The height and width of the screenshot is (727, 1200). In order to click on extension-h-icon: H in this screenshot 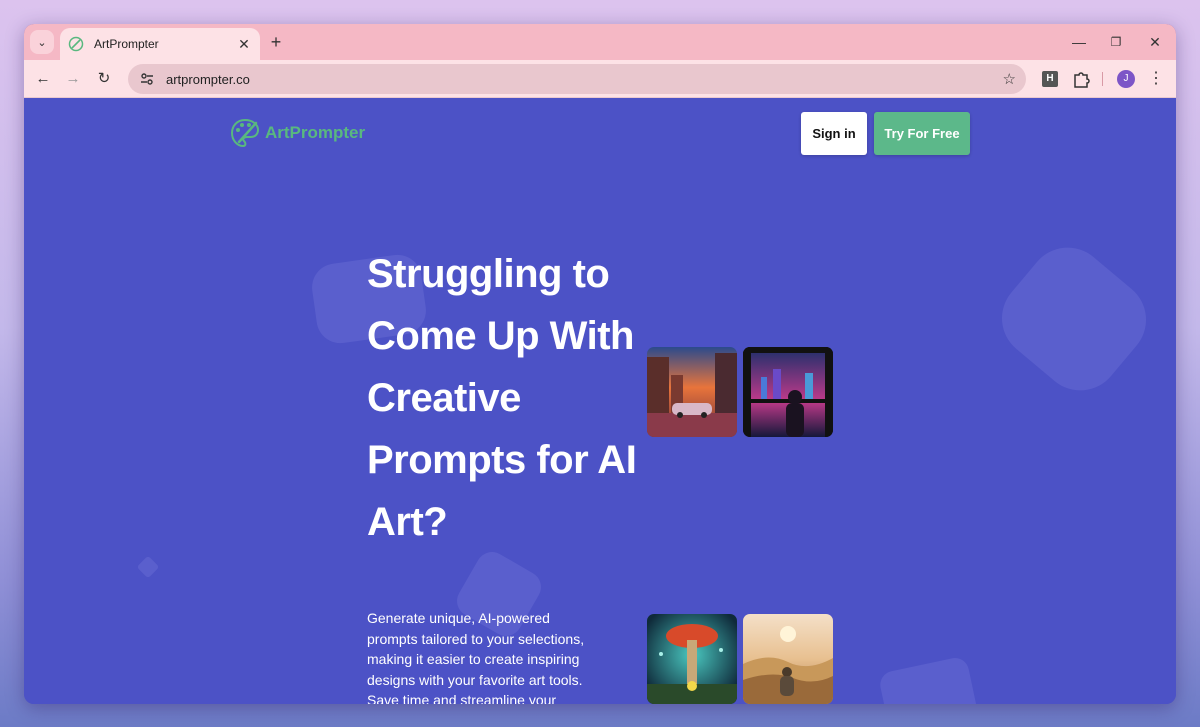, I will do `click(1050, 79)`.